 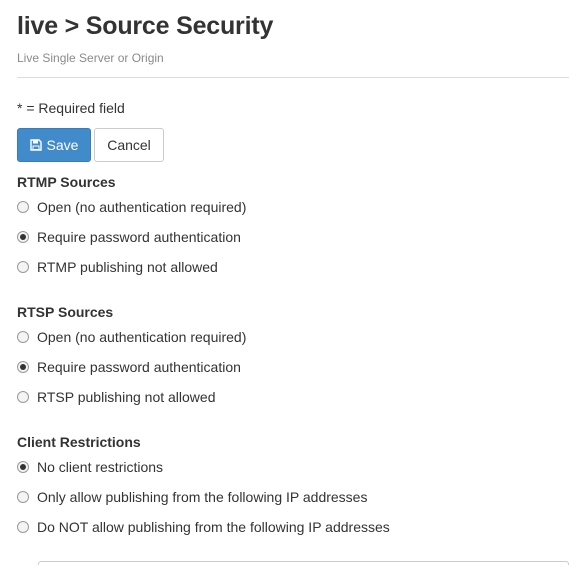 I want to click on rtsp-option-open-radio, so click(x=23, y=337).